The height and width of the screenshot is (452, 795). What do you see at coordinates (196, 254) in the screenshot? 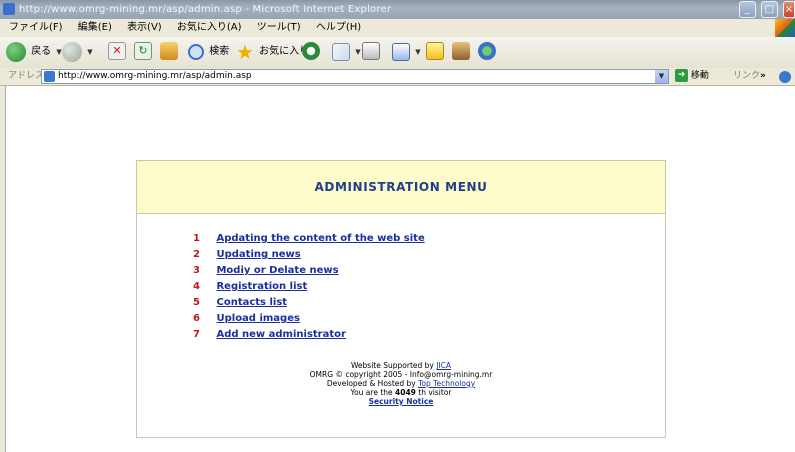
I see `item-number: 2` at bounding box center [196, 254].